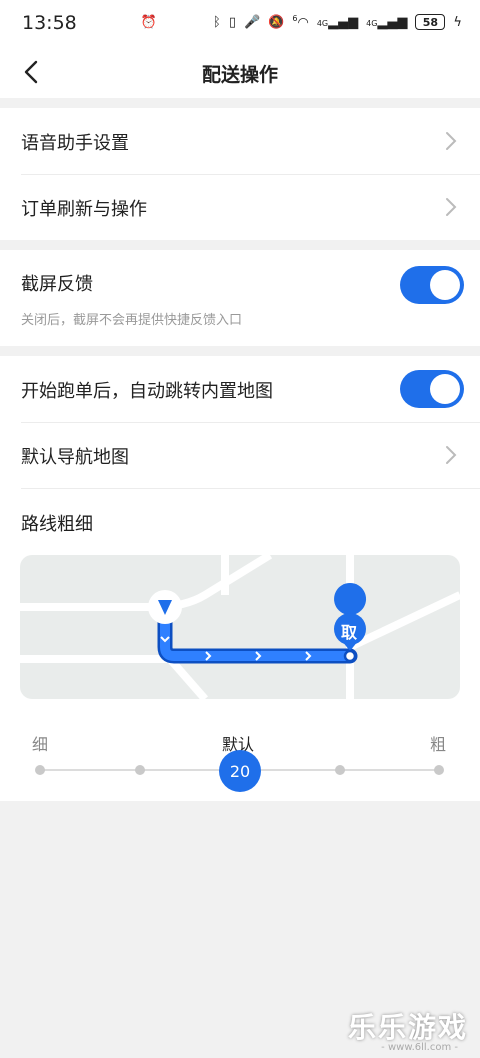 Image resolution: width=480 pixels, height=1058 pixels. Describe the element at coordinates (387, 22) in the screenshot. I see `signal-icon-b: 4G▂▄▆` at that location.